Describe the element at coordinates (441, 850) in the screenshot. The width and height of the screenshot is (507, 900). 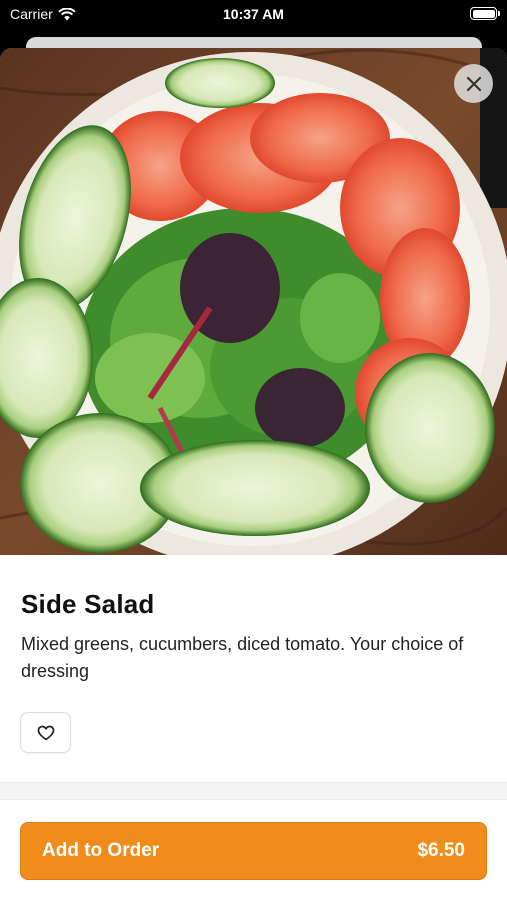
I see `price-label: $6.50` at that location.